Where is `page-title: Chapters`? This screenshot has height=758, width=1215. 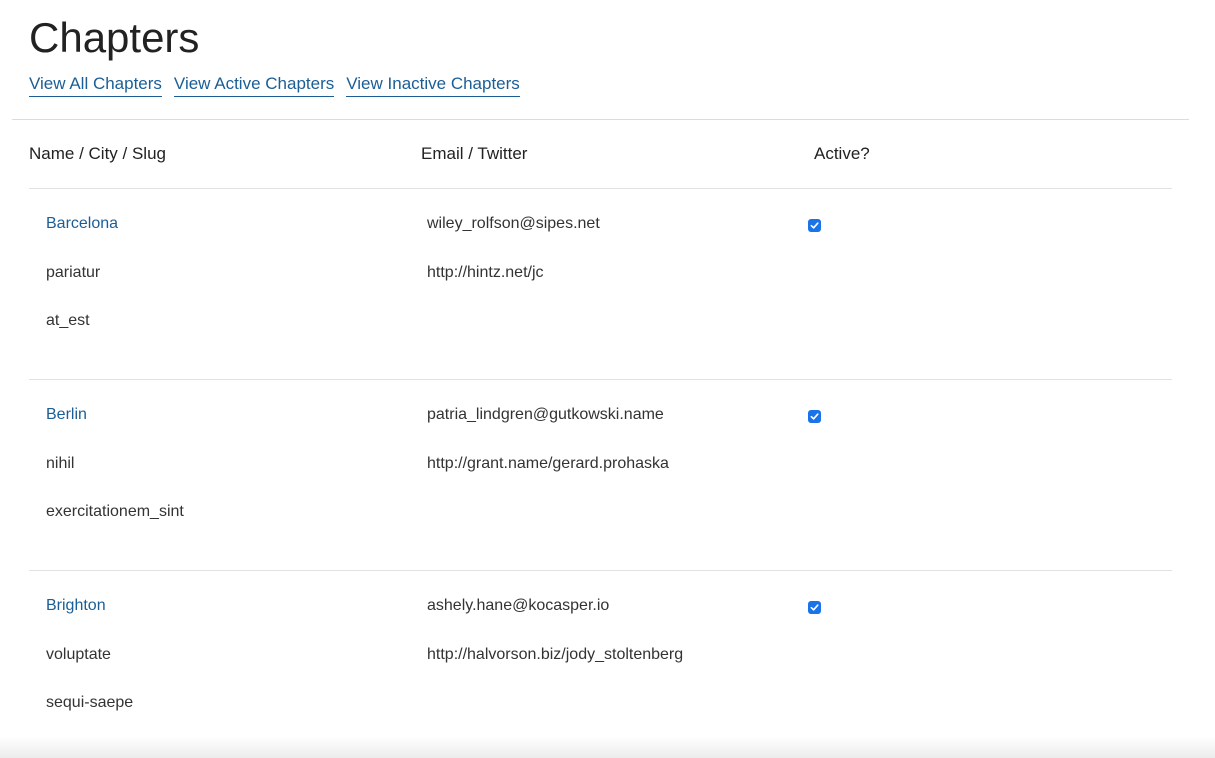 page-title: Chapters is located at coordinates (114, 37).